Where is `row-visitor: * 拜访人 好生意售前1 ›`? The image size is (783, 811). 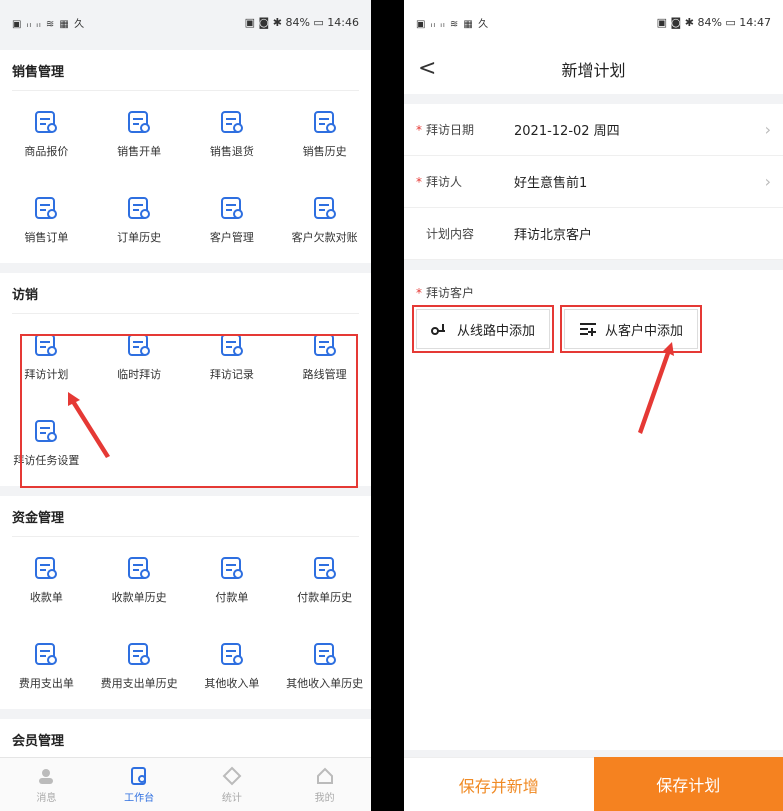
row-visitor: * 拜访人 好生意售前1 › is located at coordinates (593, 182).